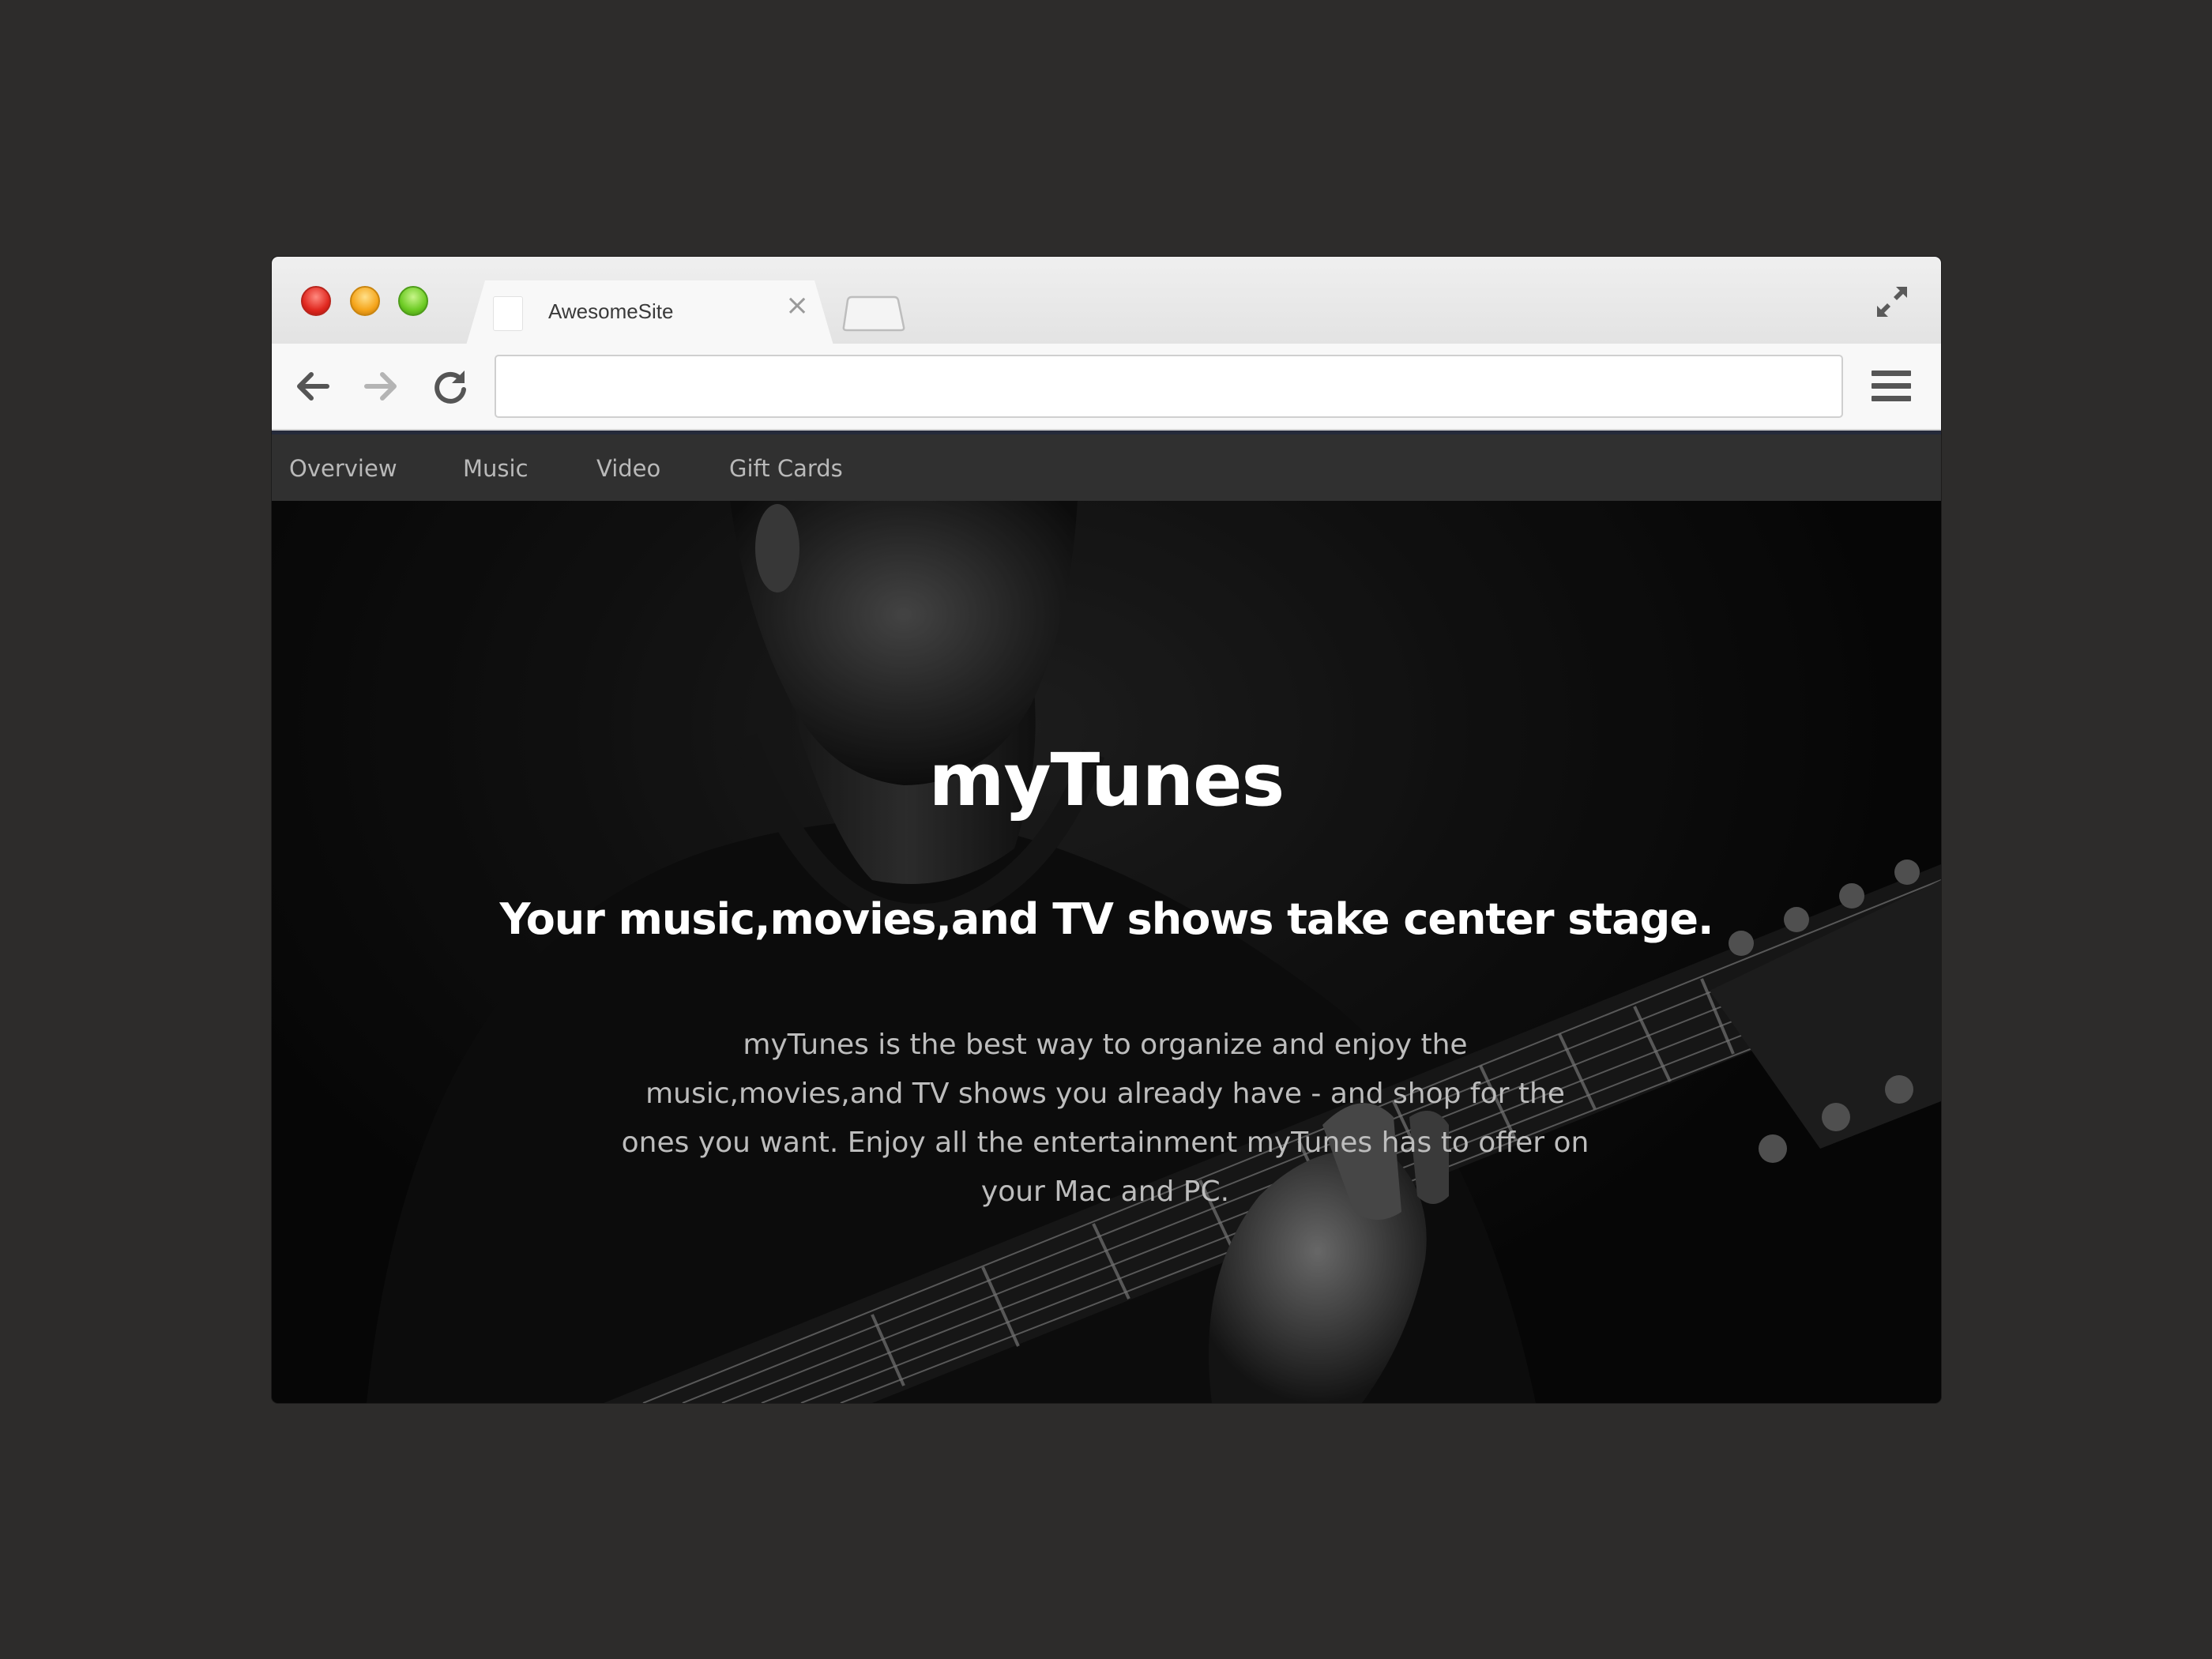  I want to click on nav-link-music: Music, so click(496, 469).